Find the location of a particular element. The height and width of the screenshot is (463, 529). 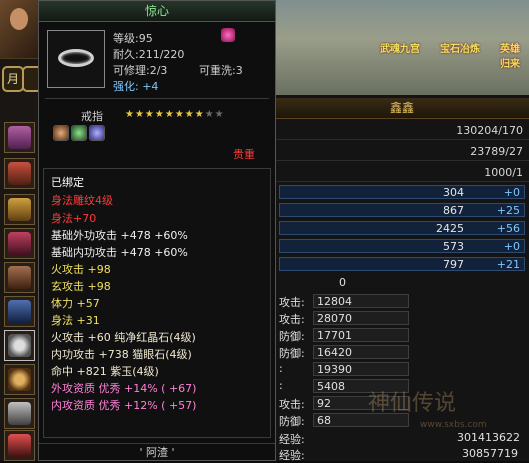

ring-icon is located at coordinates (76, 58).